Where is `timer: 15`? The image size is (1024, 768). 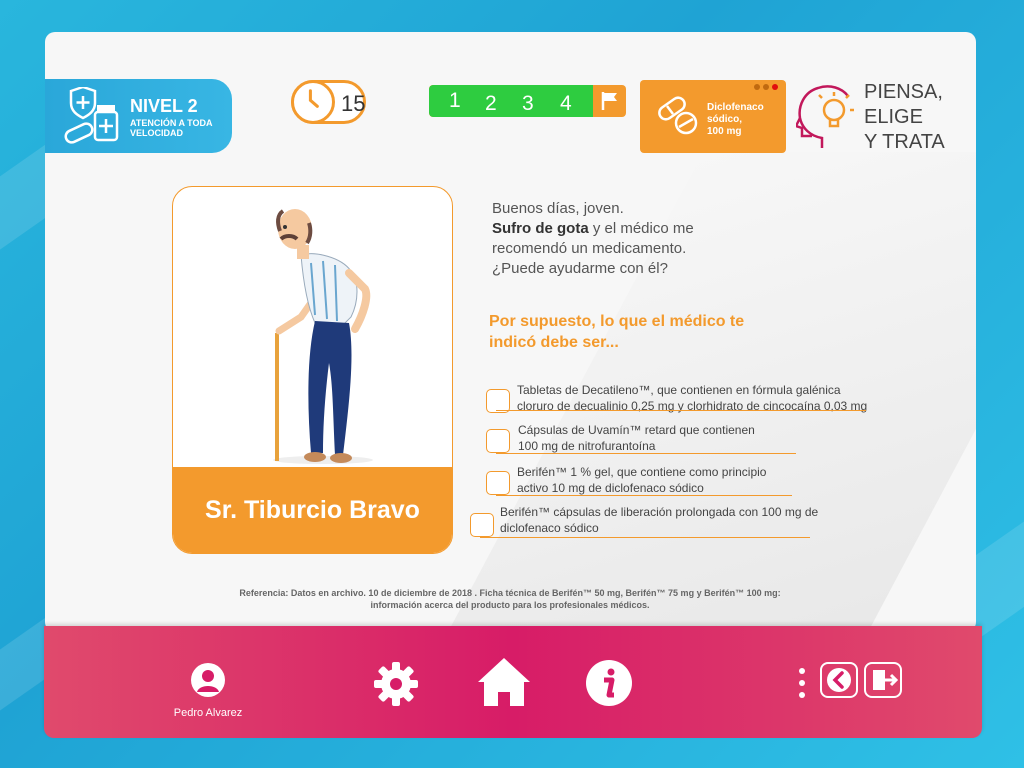
timer: 15 is located at coordinates (328, 102).